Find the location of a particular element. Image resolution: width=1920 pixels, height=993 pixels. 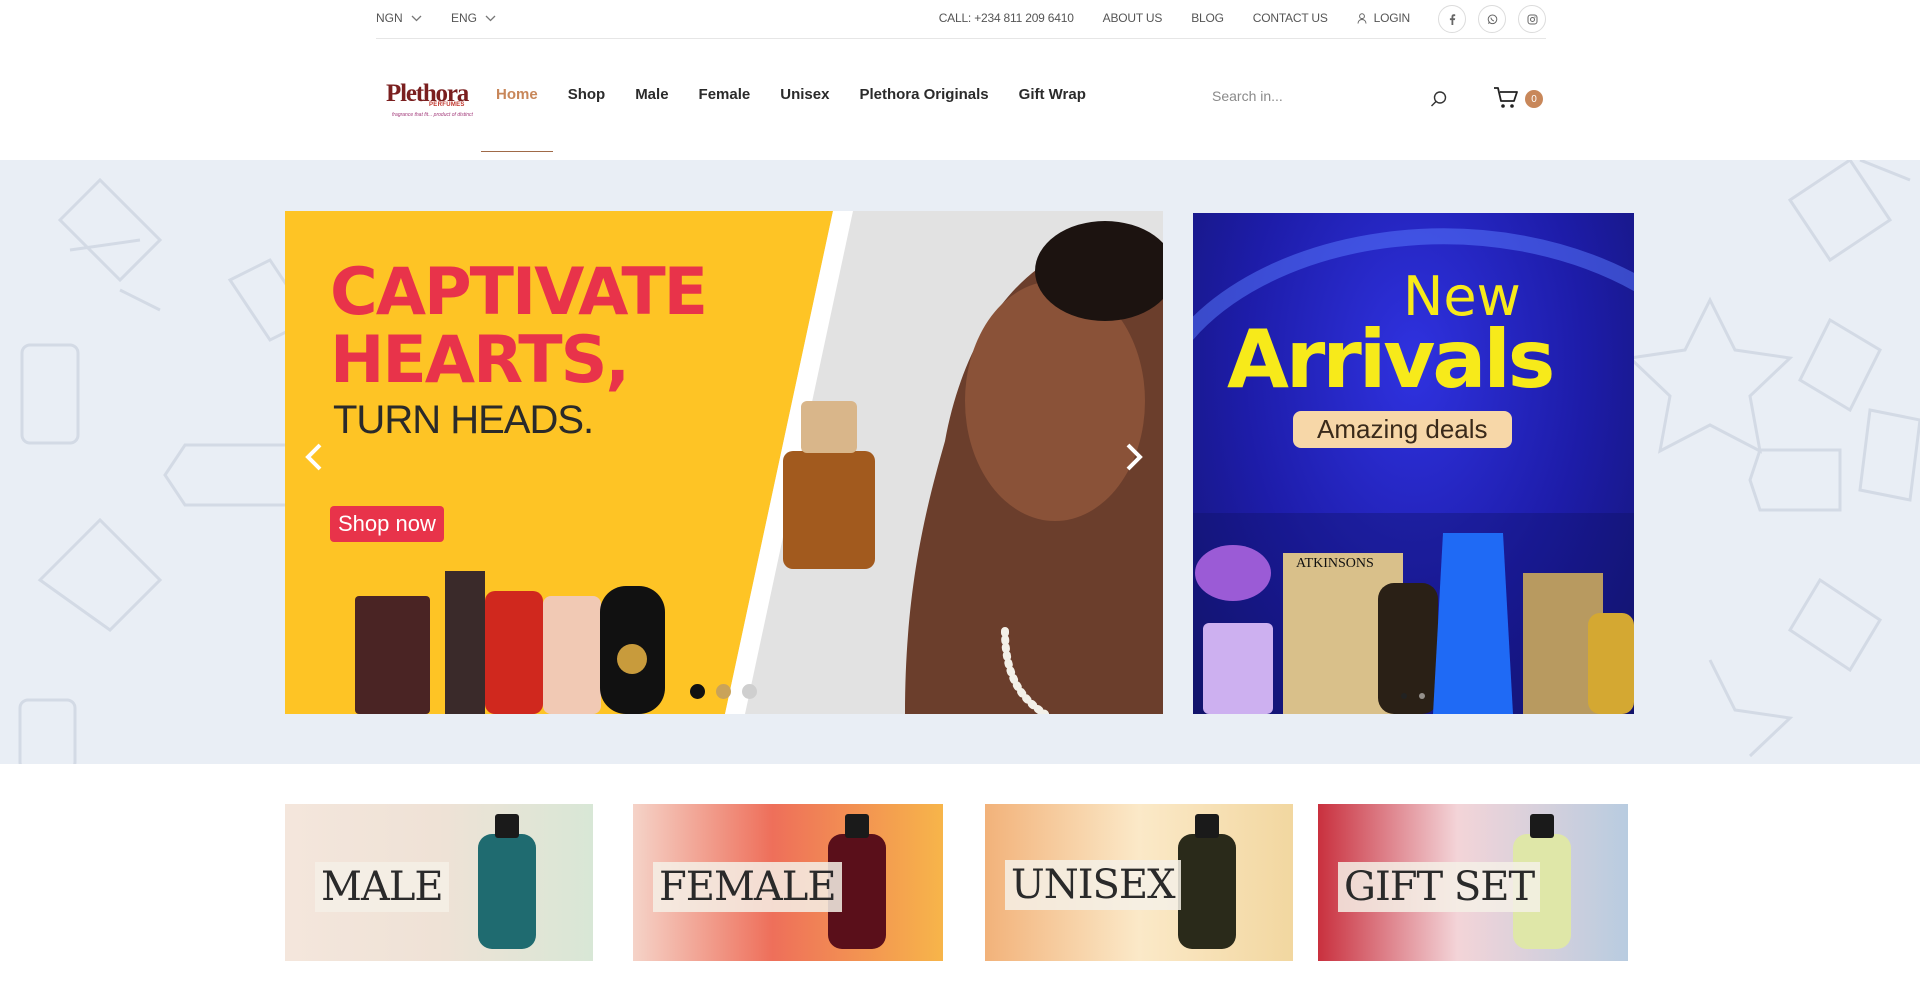

category-label: FEMALE is located at coordinates (747, 887).